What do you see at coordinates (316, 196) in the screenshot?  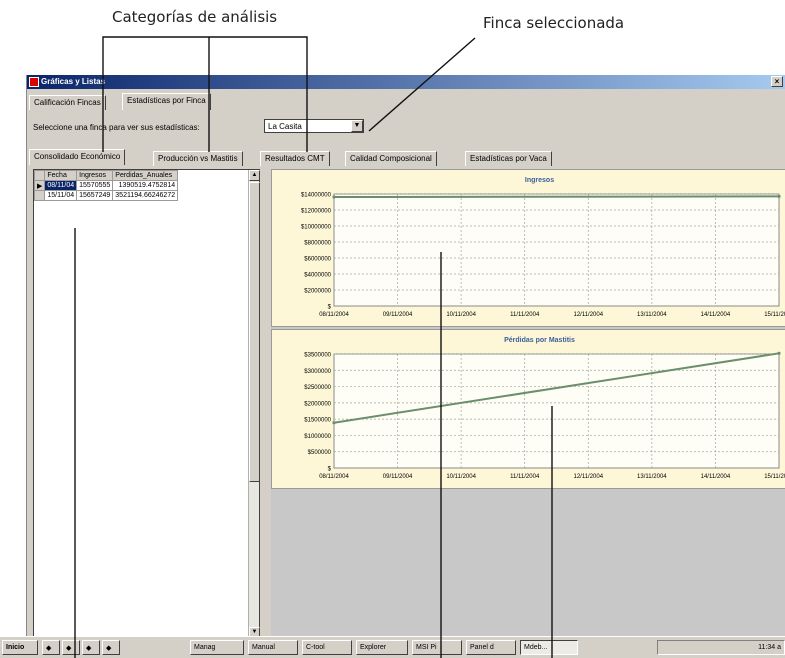 I see `y-tick-label: $14000000` at bounding box center [316, 196].